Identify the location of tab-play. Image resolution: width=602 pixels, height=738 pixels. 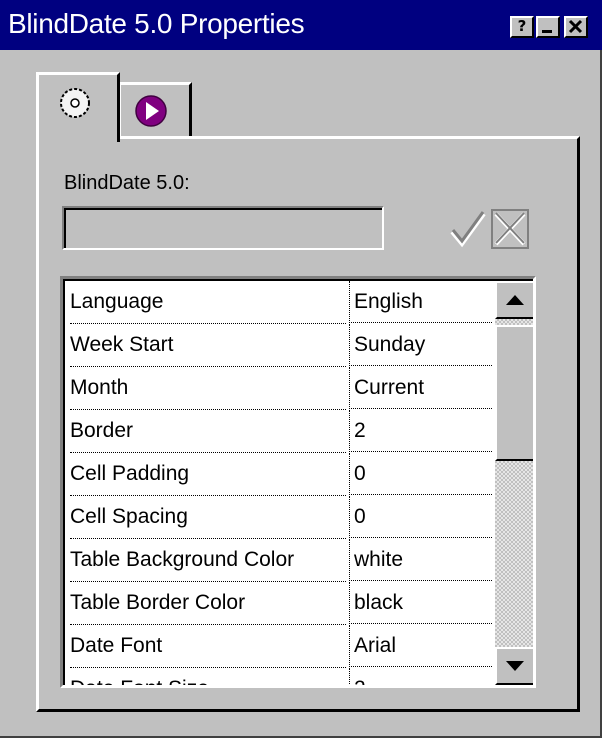
(155, 110).